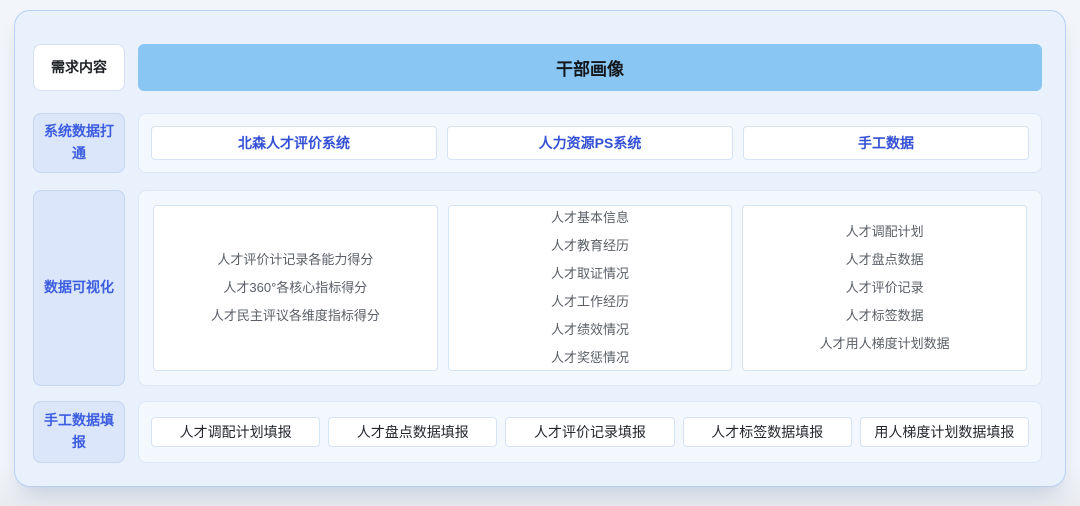 This screenshot has width=1080, height=506. I want to click on visualization-panel-scores: 人才评价计记录各能力得分 人才360°各核心指标得分 人才民主评议各维度指标得分, so click(295, 288).